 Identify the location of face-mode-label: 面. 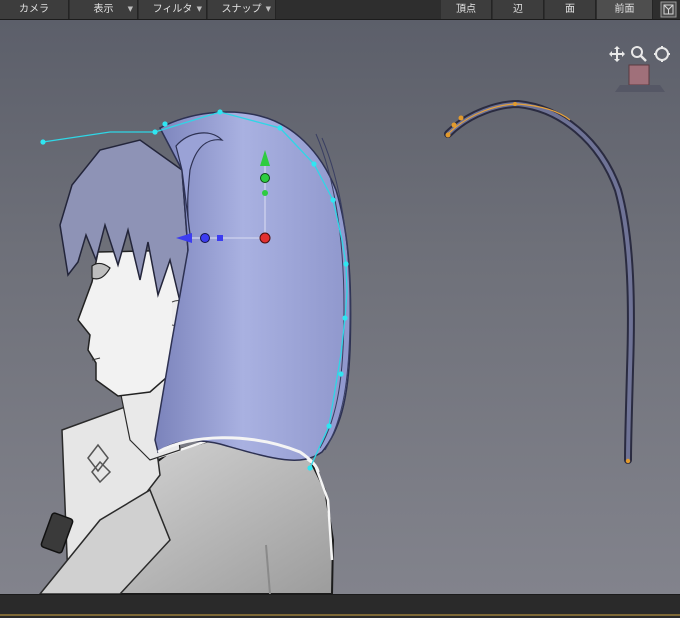
(570, 9).